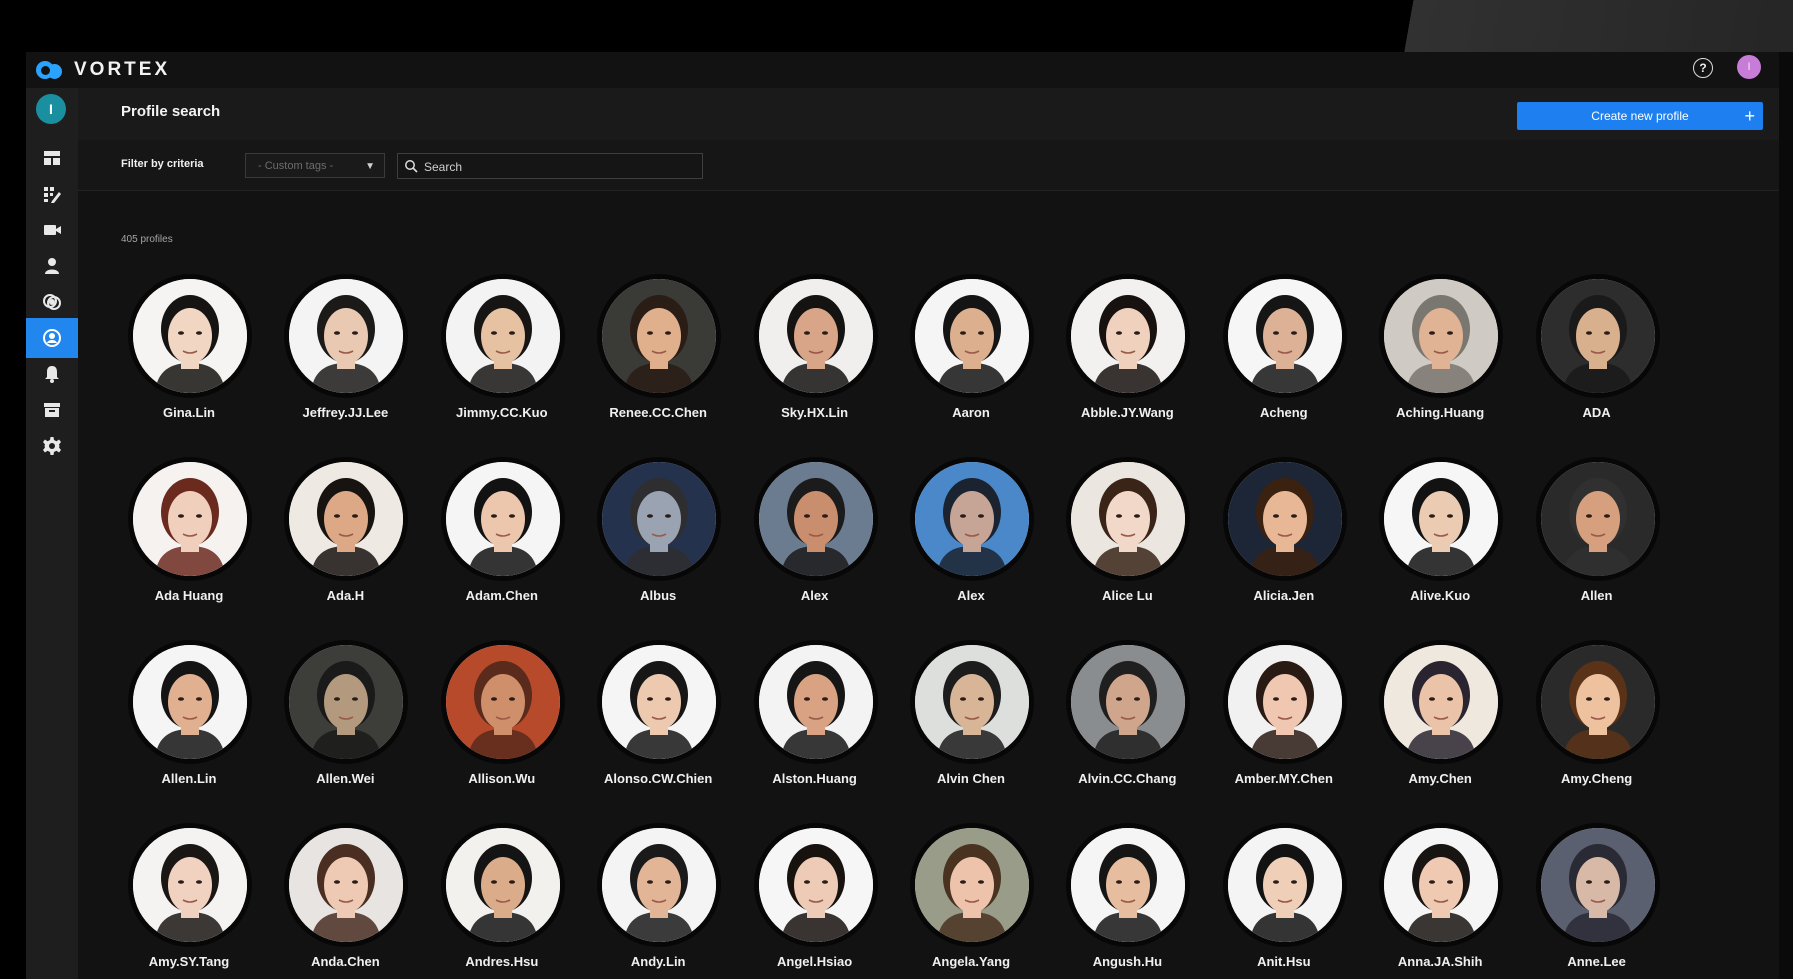  I want to click on profile-card: Angela.Yang, so click(968, 901).